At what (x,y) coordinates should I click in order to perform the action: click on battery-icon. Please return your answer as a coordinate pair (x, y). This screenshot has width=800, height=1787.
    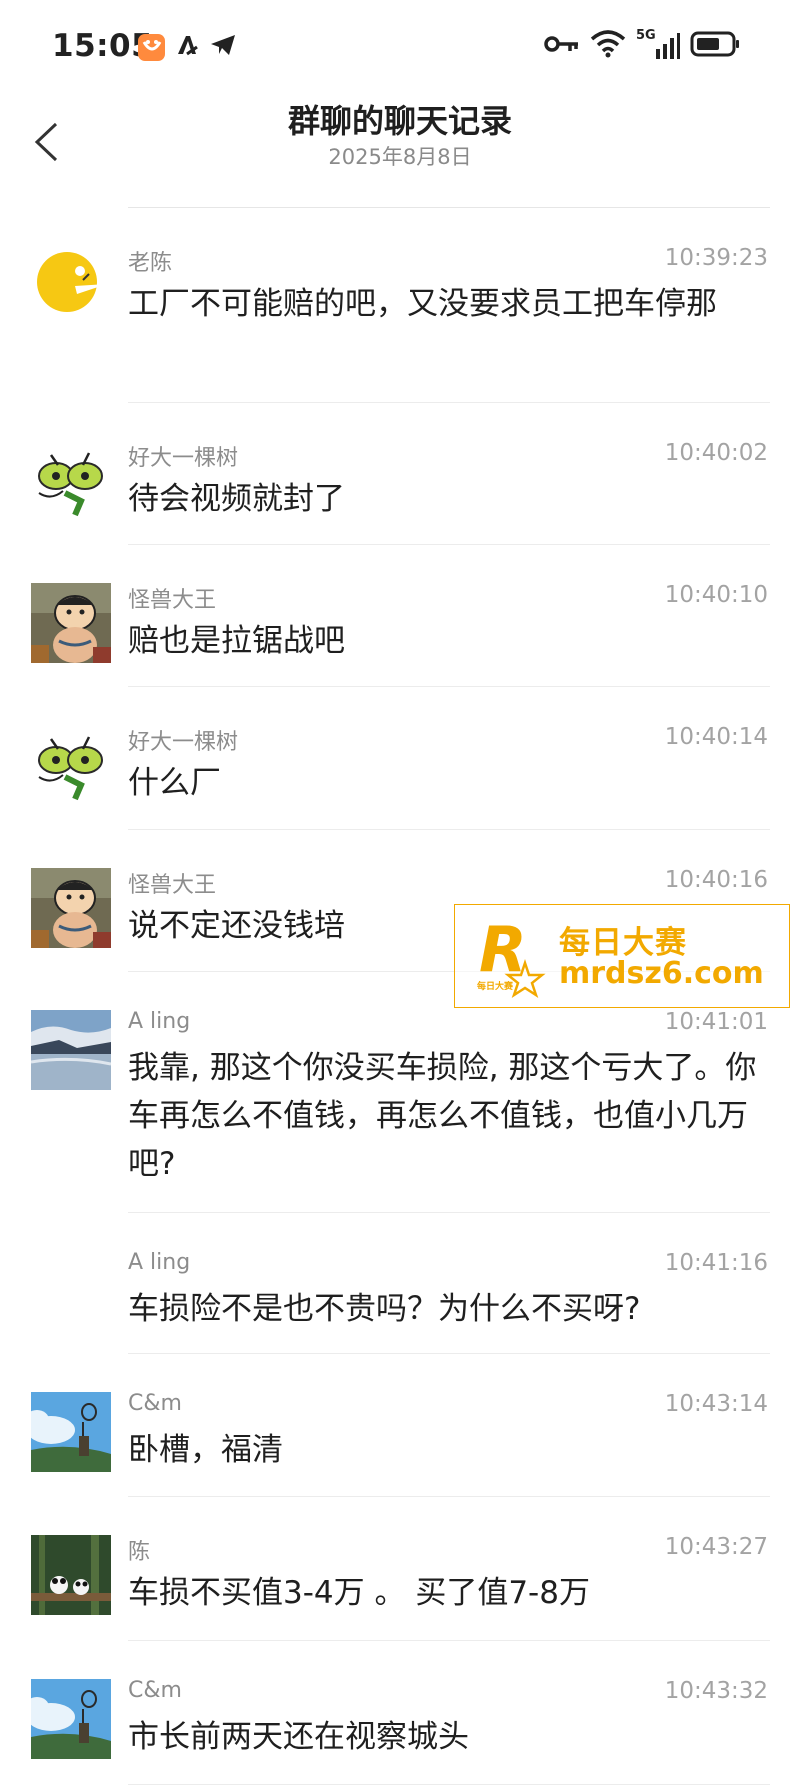
    Looking at the image, I should click on (715, 46).